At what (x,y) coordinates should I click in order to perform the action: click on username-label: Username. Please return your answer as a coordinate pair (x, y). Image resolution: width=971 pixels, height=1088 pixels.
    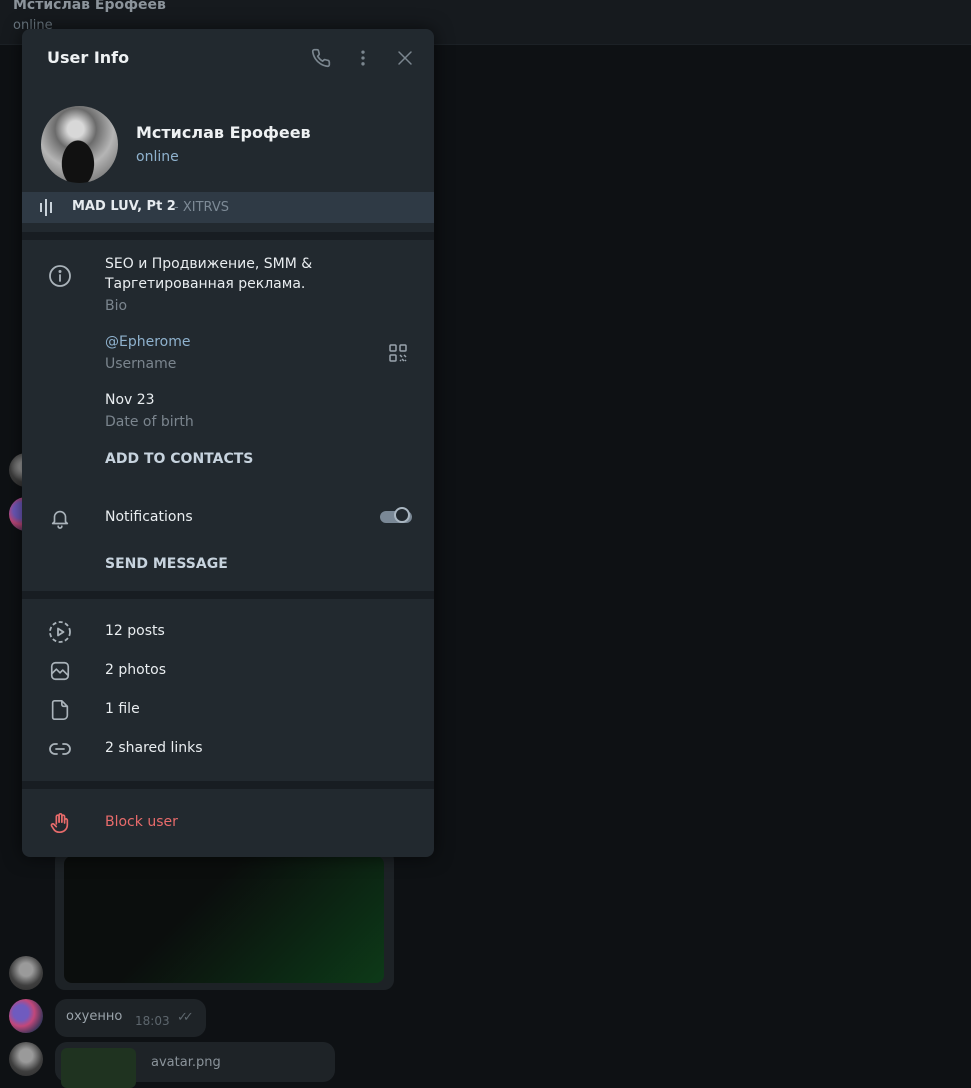
    Looking at the image, I should click on (141, 364).